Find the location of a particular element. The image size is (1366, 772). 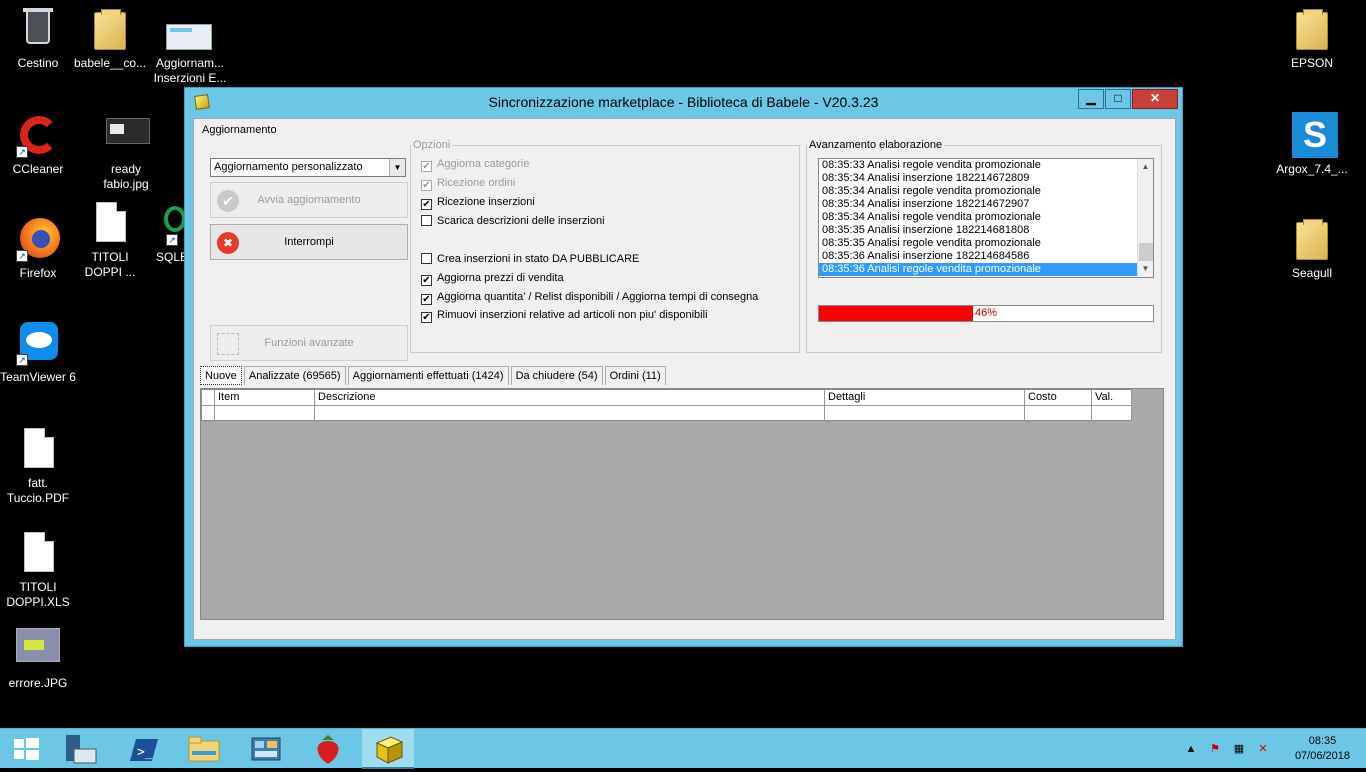

column-header-costo: Costo is located at coordinates (1058, 398).